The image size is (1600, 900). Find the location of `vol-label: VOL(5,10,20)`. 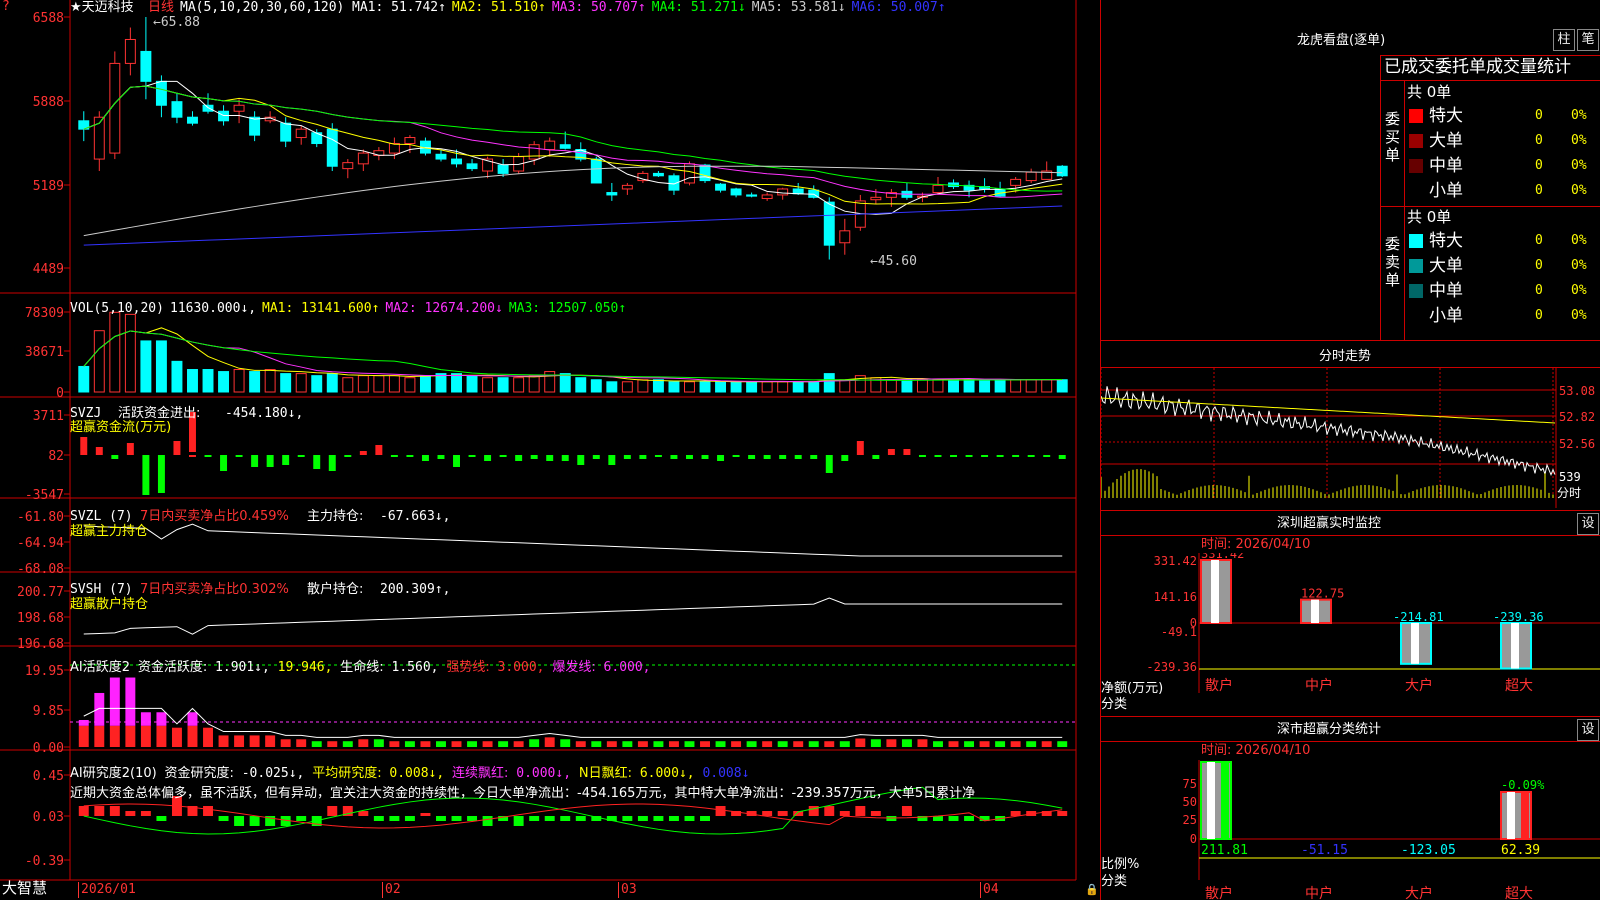

vol-label: VOL(5,10,20) is located at coordinates (117, 308).